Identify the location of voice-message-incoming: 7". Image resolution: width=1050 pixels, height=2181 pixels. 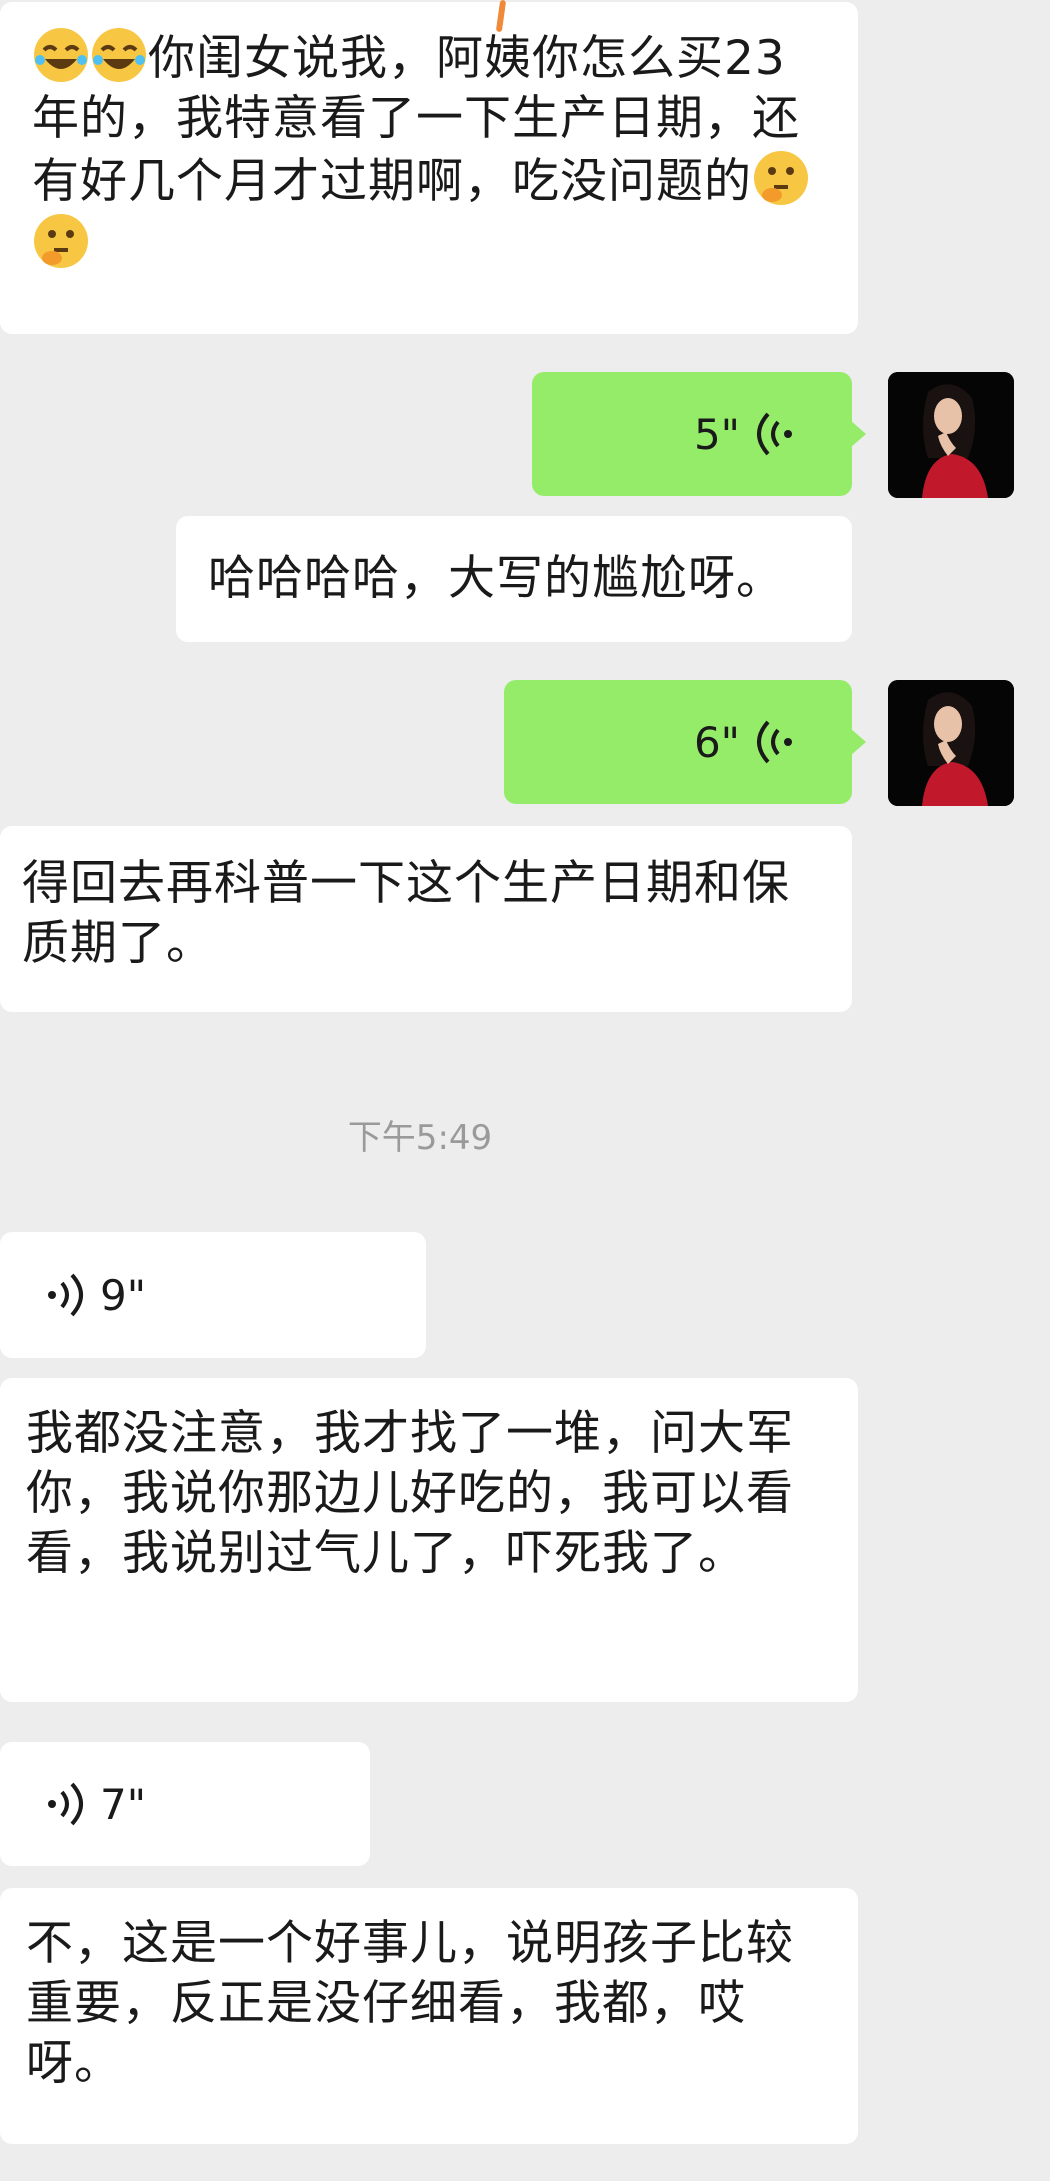
(185, 1804).